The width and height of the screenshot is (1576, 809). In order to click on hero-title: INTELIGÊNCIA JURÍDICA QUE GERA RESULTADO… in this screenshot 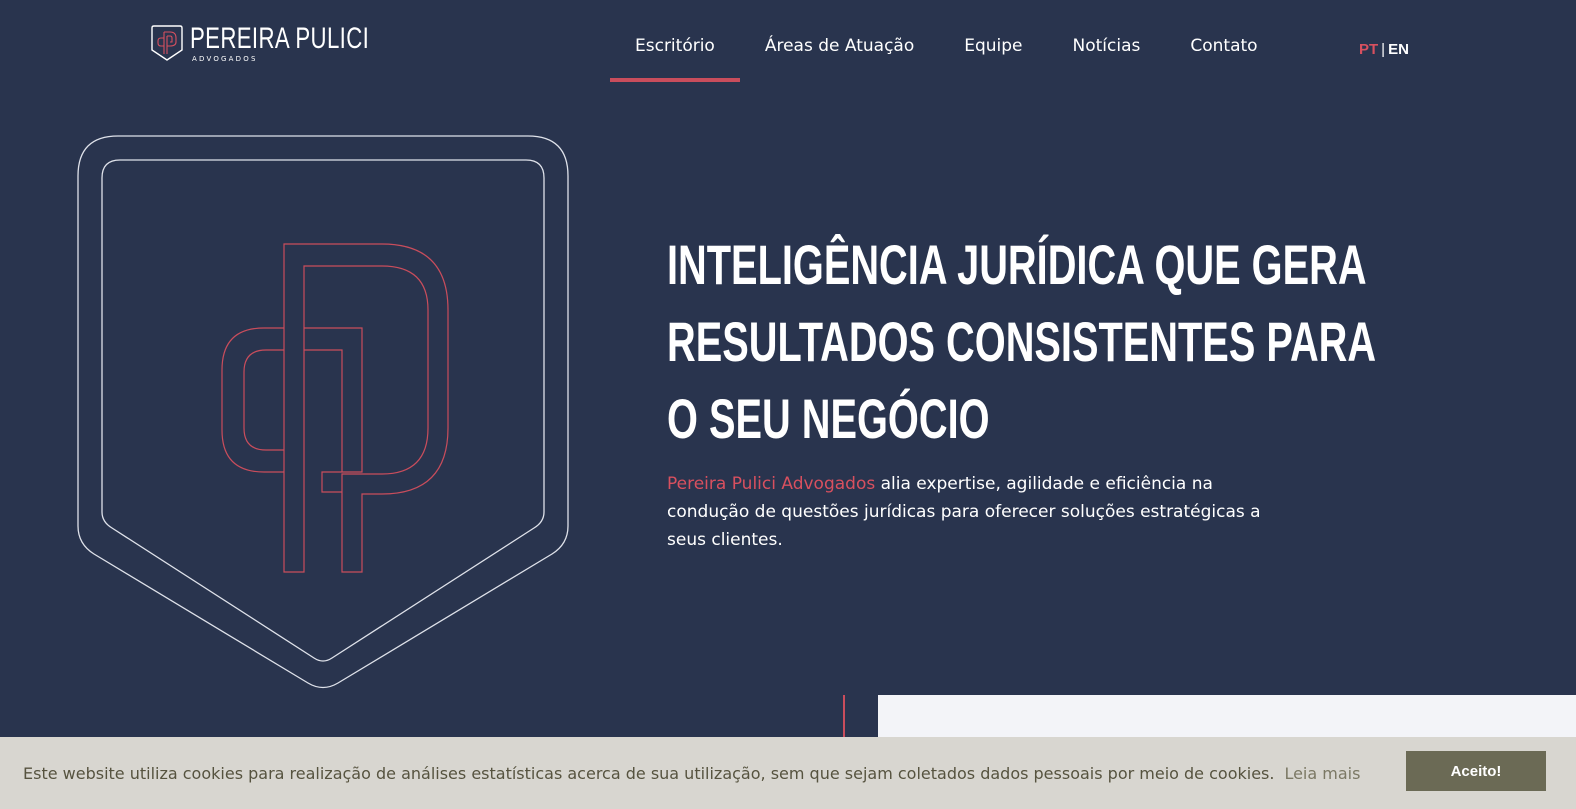, I will do `click(1022, 341)`.